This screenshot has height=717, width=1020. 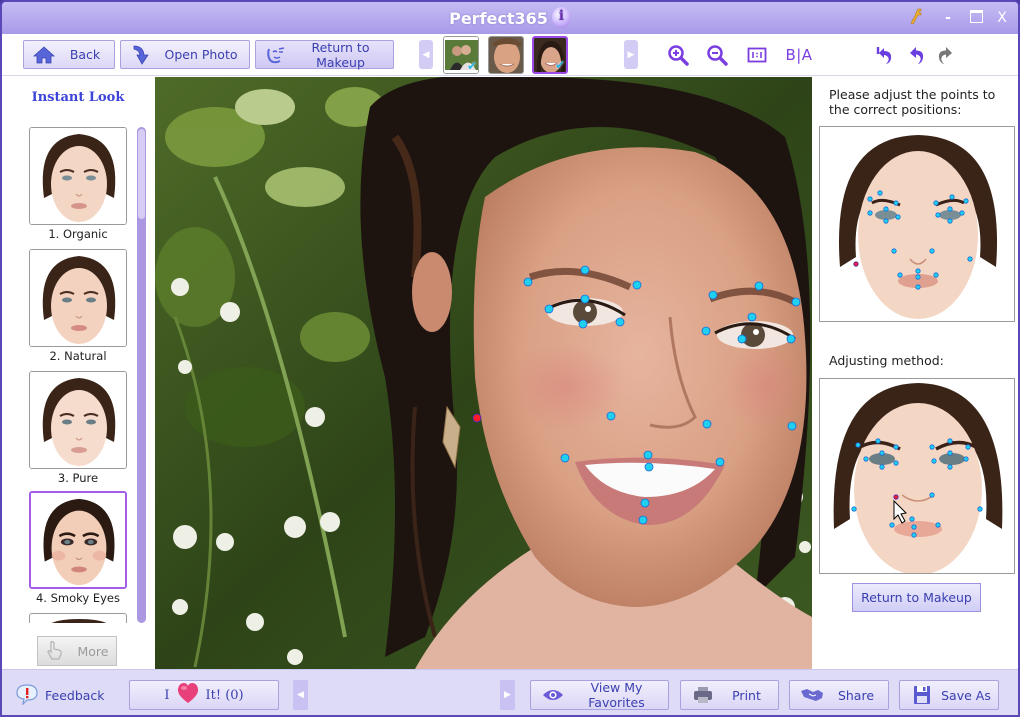 What do you see at coordinates (948, 18) in the screenshot?
I see `minimize-button: -` at bounding box center [948, 18].